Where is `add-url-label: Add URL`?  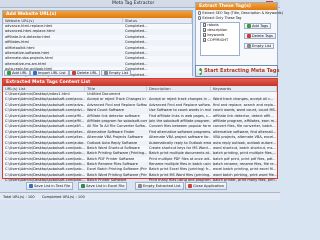
add-url-label: Add URL is located at coordinates (20, 73).